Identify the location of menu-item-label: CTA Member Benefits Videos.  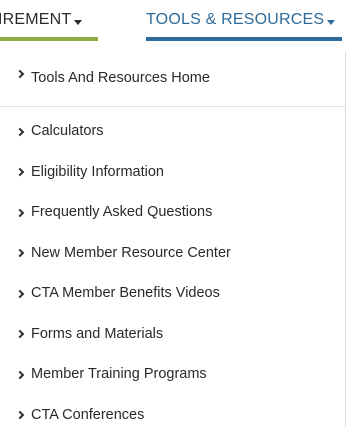
(125, 293).